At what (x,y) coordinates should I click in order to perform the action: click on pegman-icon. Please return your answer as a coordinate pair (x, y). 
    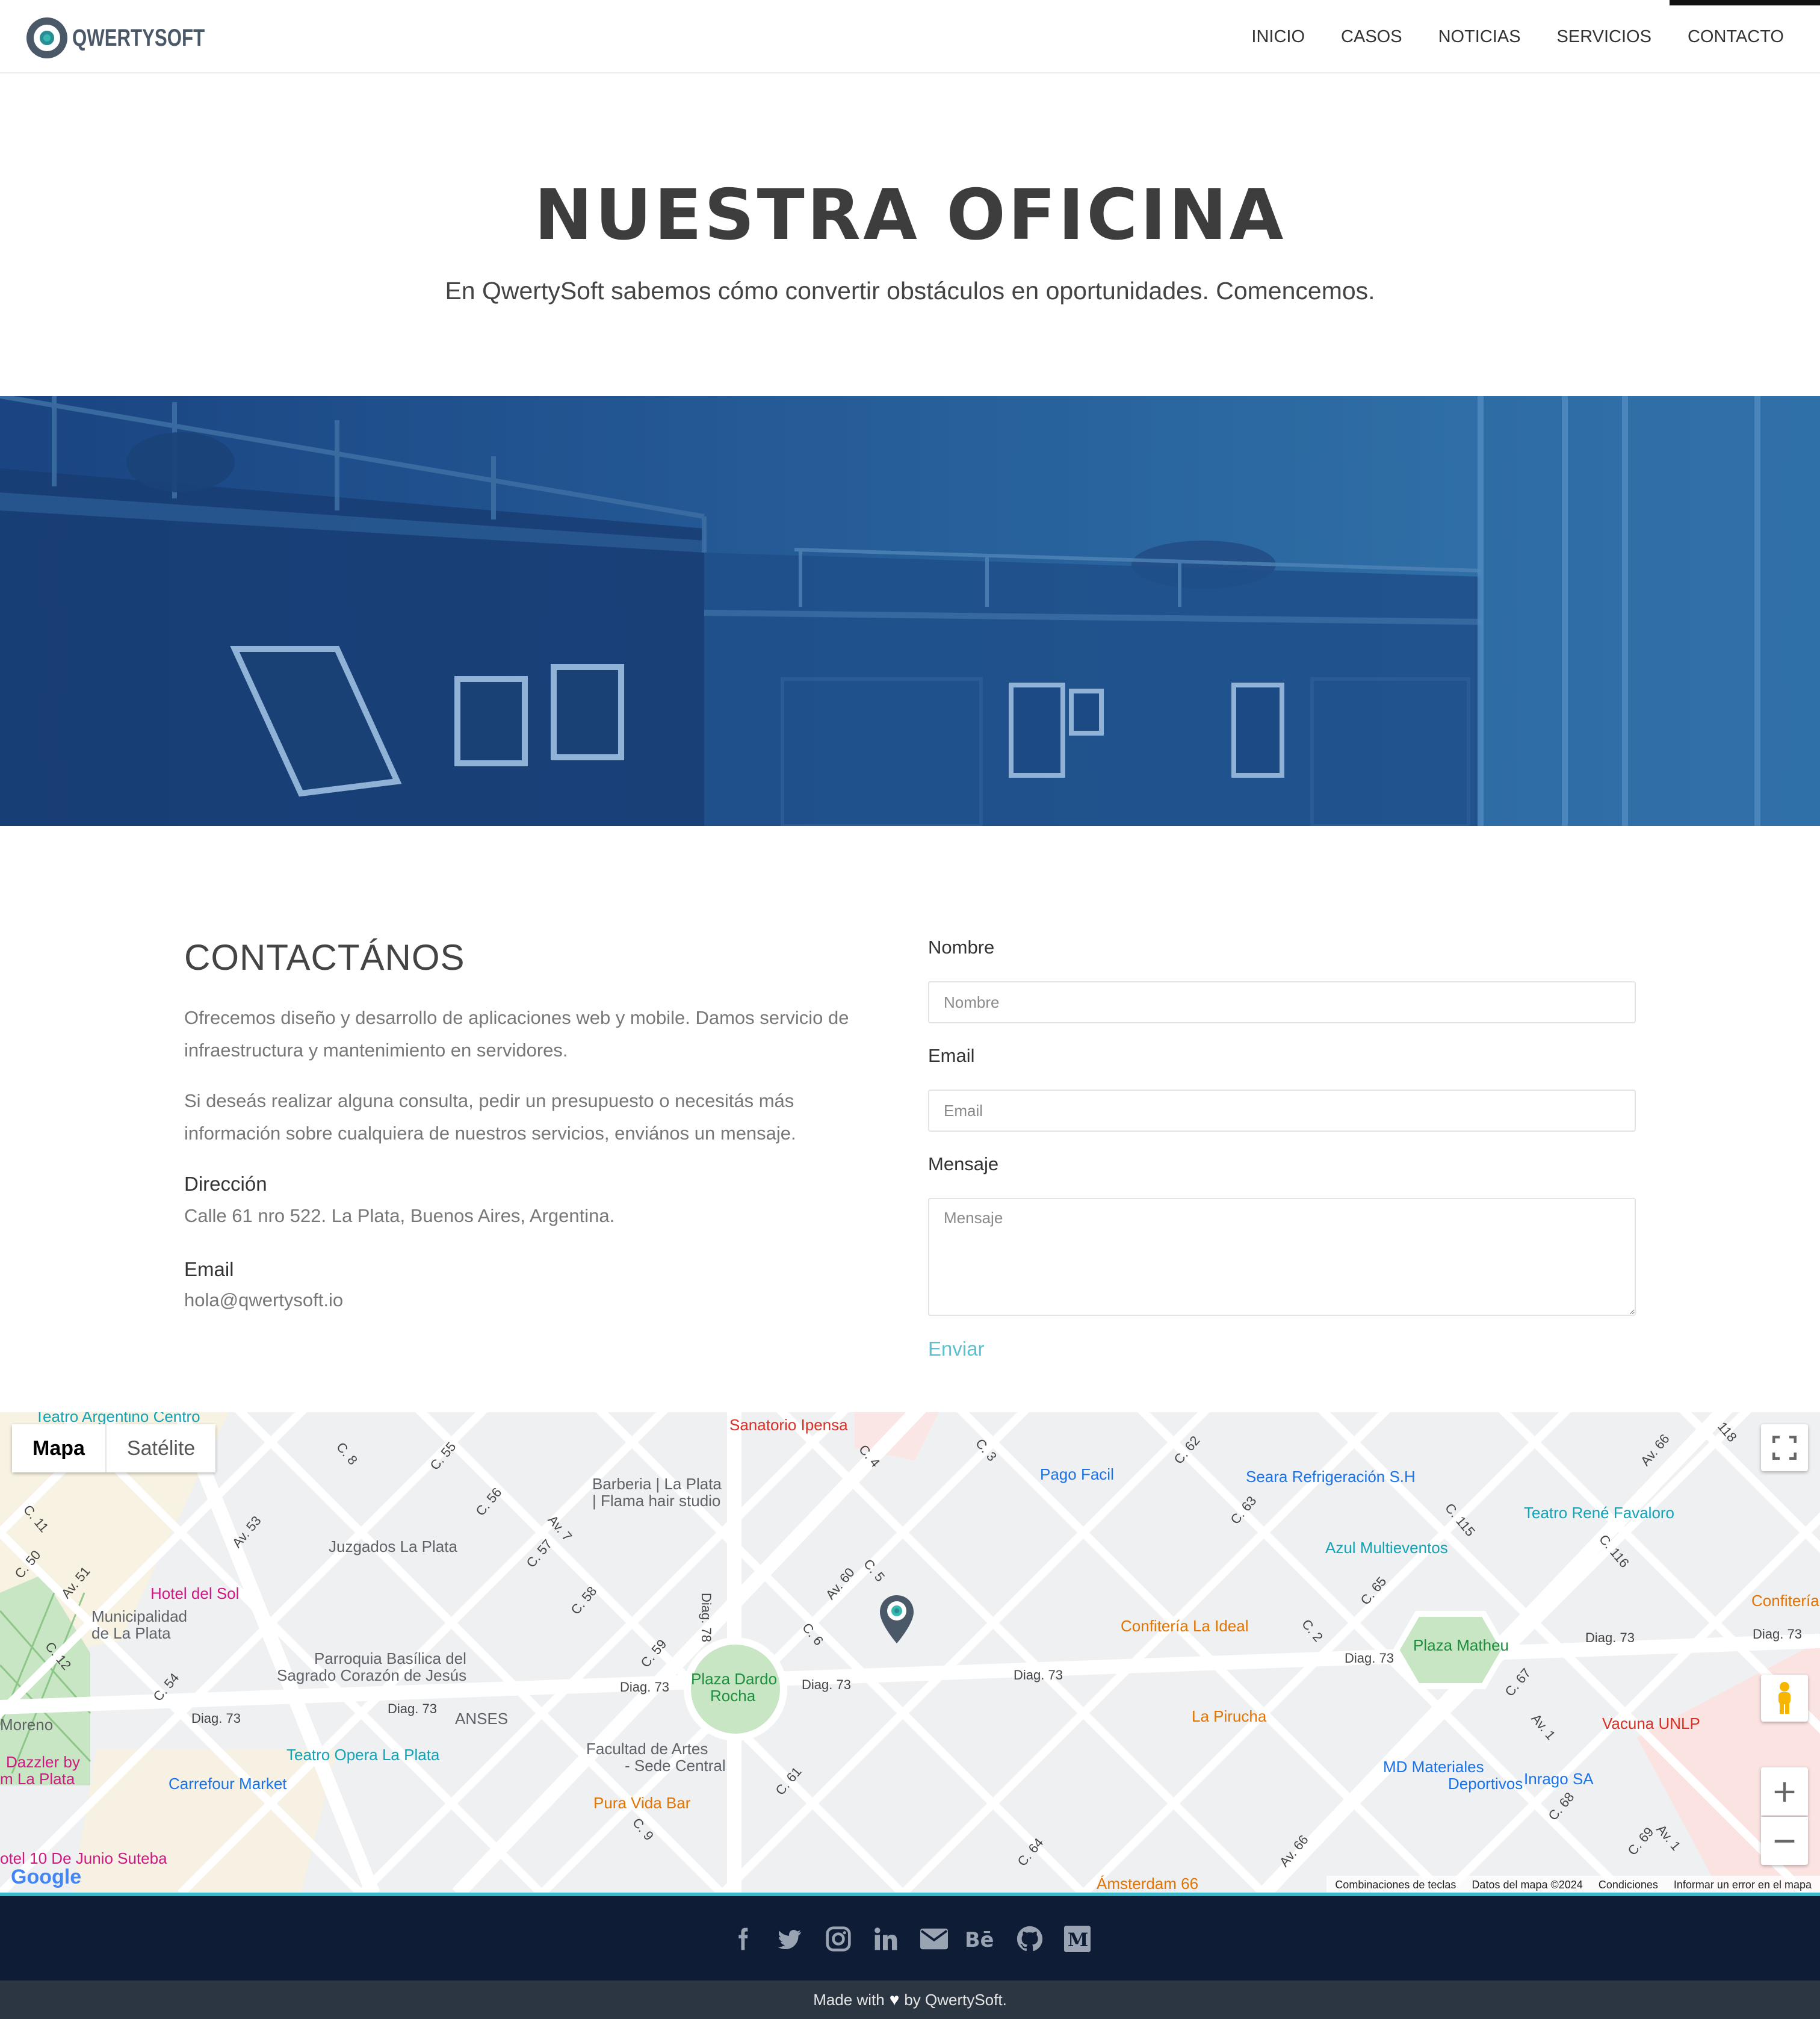
    Looking at the image, I should click on (1785, 1698).